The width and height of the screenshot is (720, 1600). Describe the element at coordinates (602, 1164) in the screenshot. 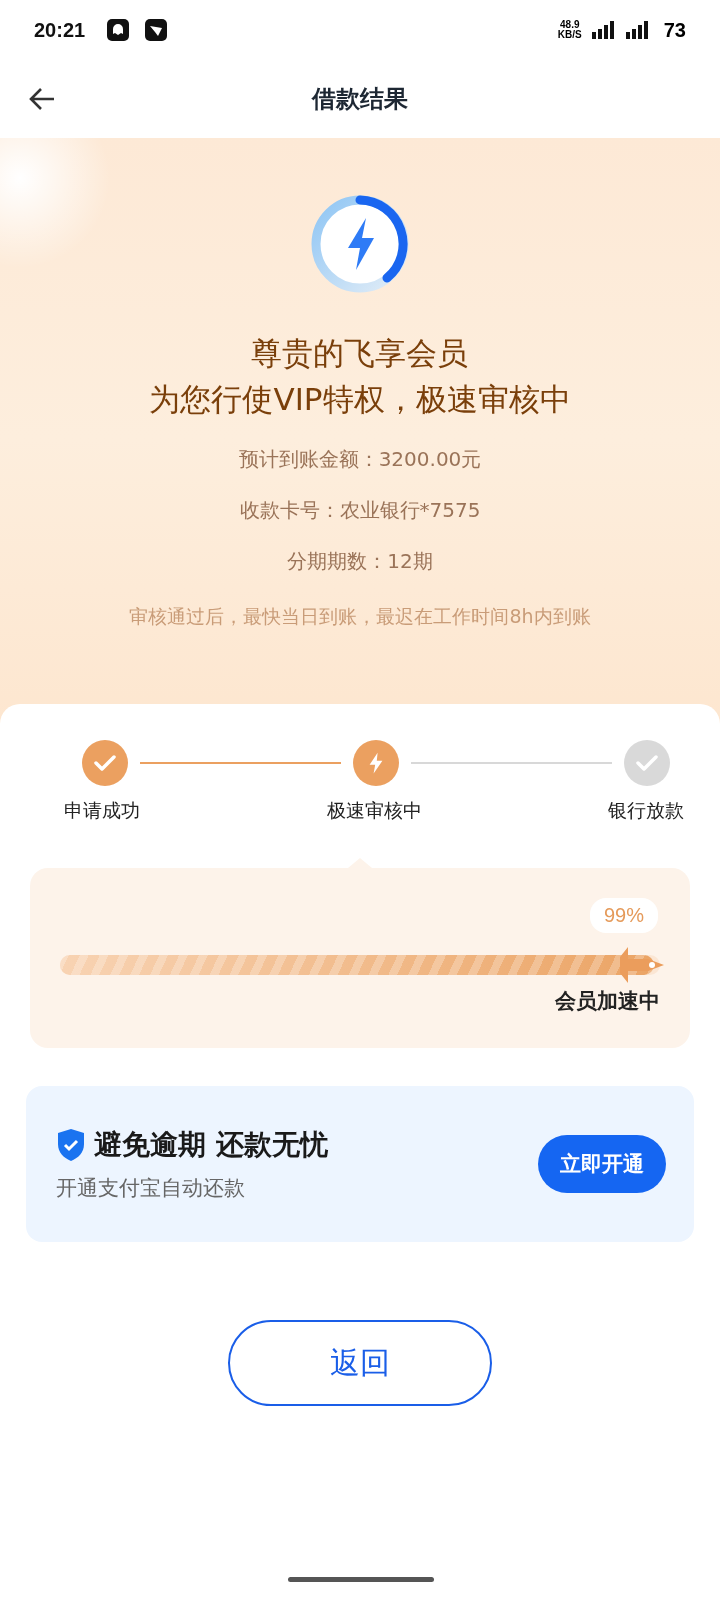

I see `activate-button: 立即开通` at that location.